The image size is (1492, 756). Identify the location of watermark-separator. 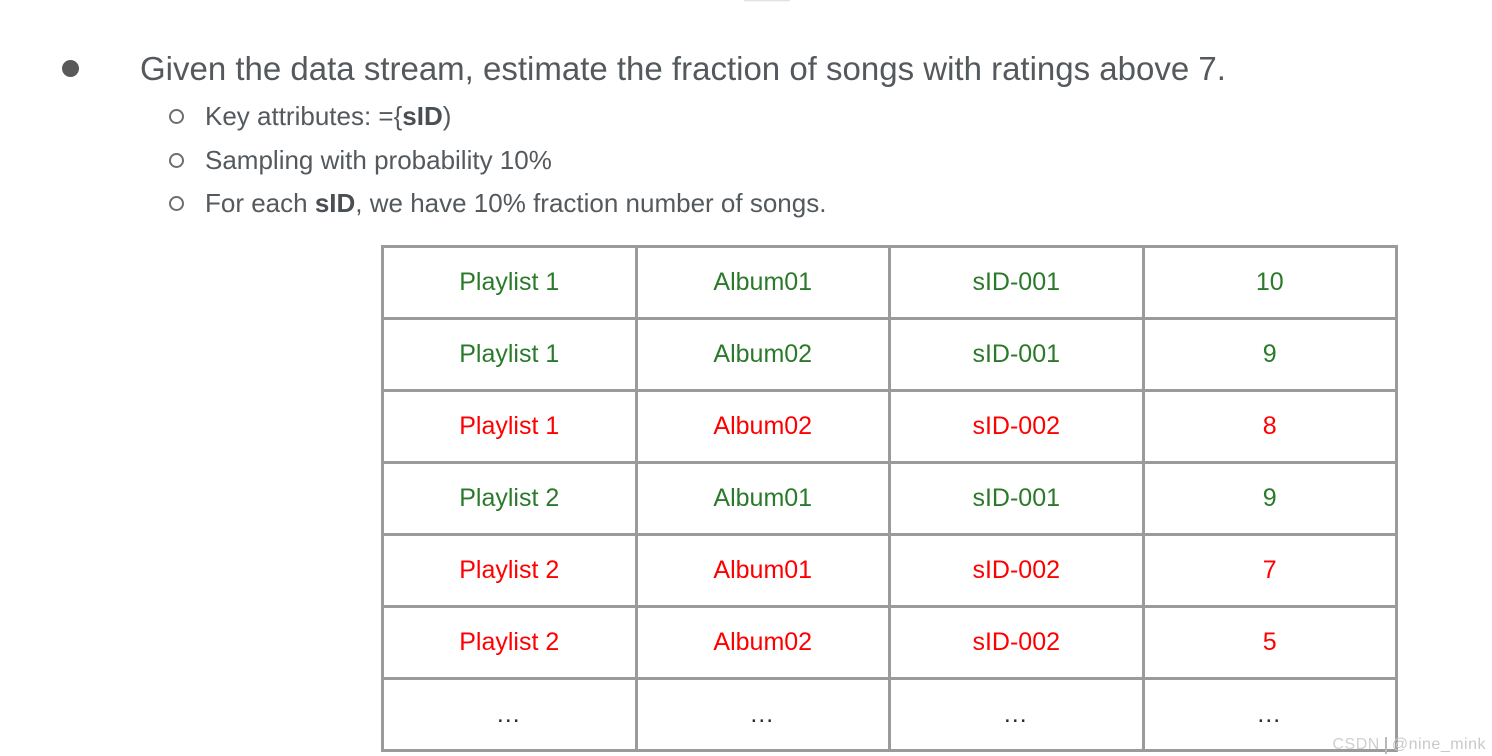
(1385, 745).